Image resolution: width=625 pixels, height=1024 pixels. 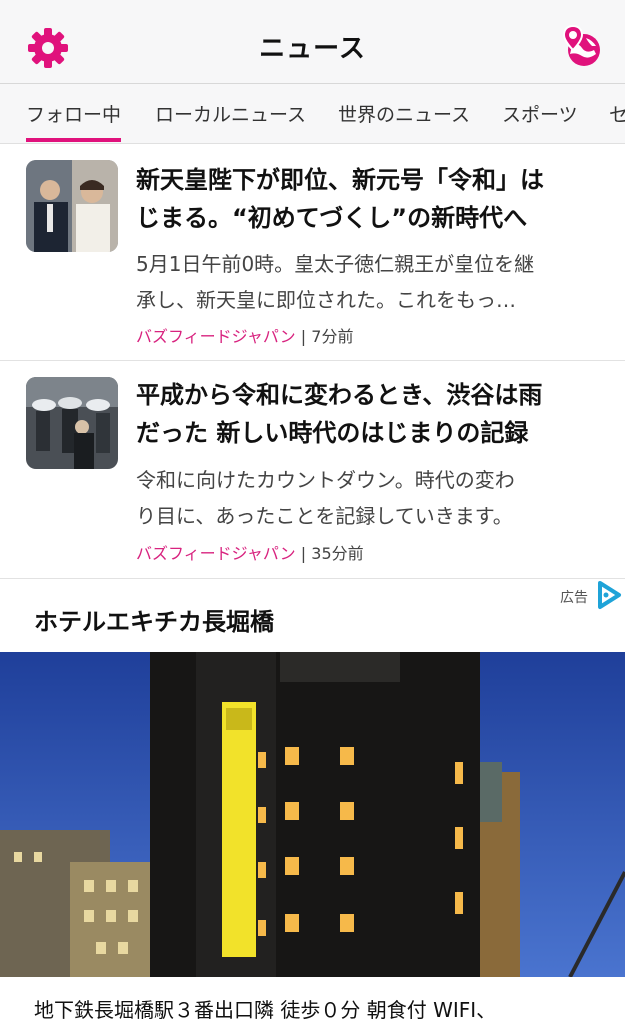 What do you see at coordinates (404, 113) in the screenshot?
I see `tab-world-news: 世界のニュース` at bounding box center [404, 113].